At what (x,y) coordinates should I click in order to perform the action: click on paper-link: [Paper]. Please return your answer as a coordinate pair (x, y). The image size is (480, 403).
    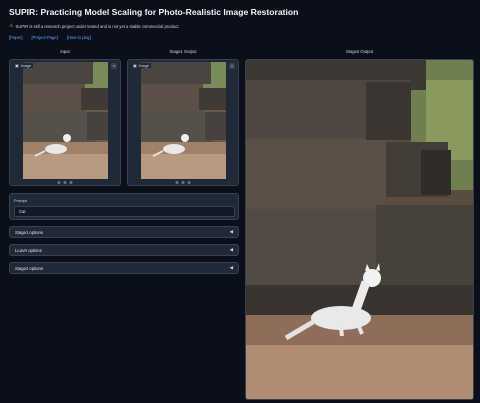
    Looking at the image, I should click on (16, 37).